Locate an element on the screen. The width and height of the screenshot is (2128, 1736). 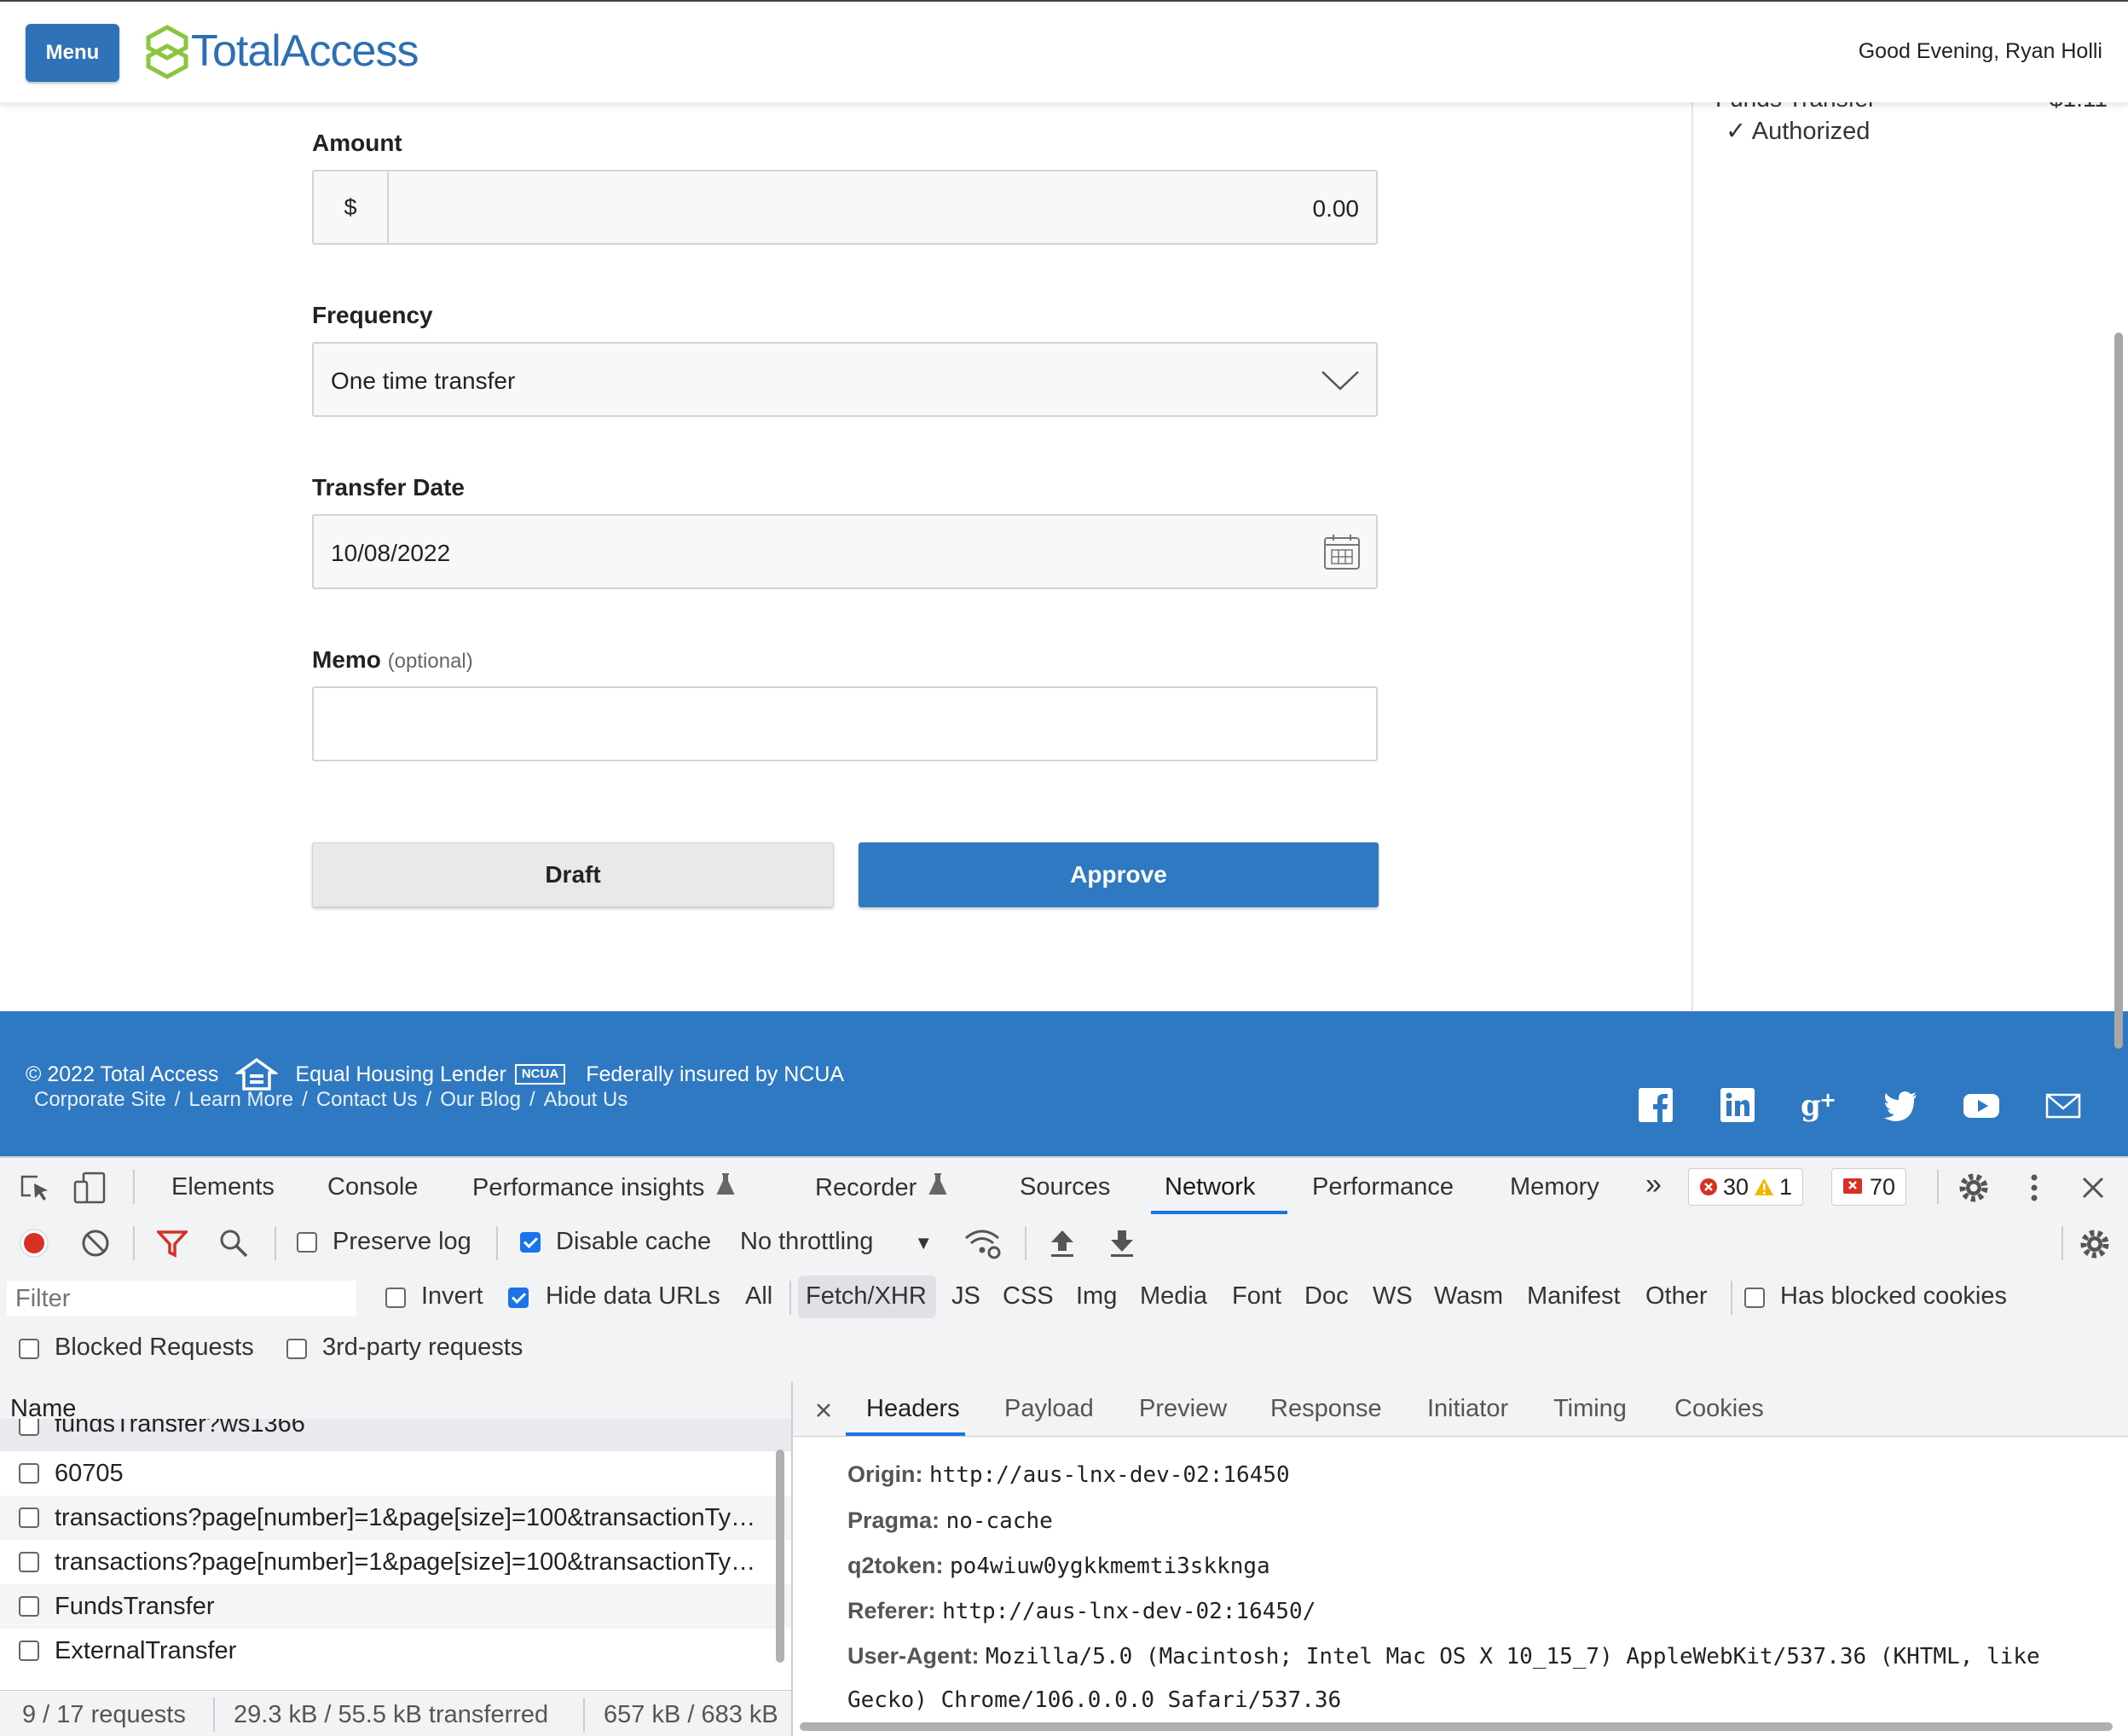
import-har-icon is located at coordinates (1062, 1243).